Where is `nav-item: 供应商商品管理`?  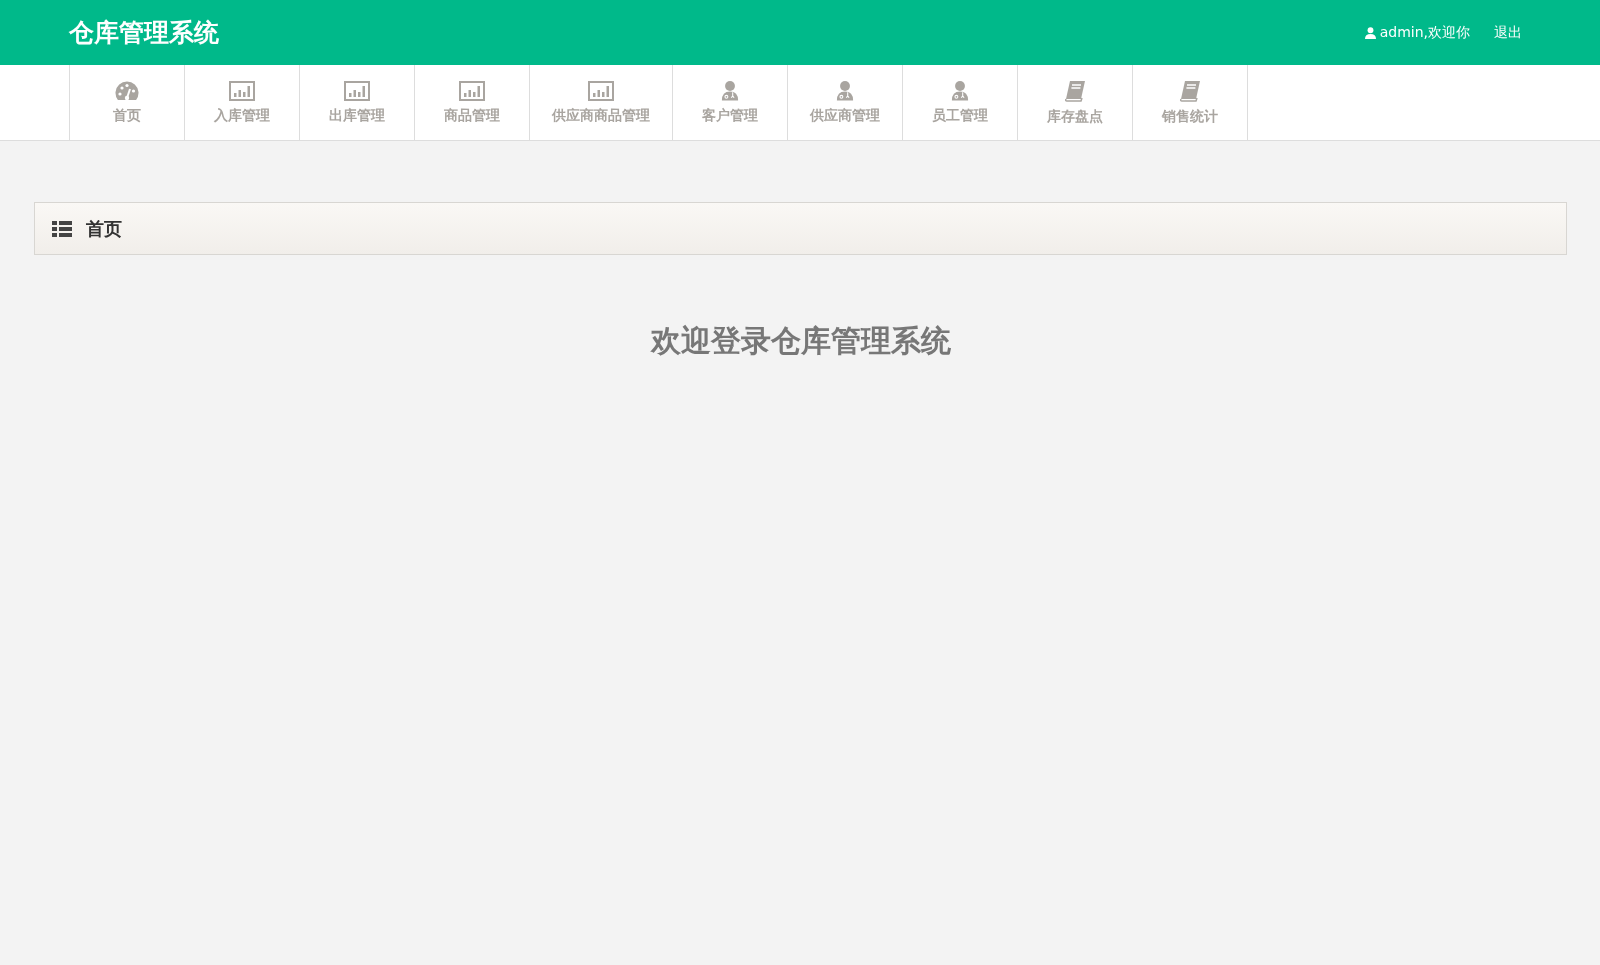 nav-item: 供应商商品管理 is located at coordinates (600, 102).